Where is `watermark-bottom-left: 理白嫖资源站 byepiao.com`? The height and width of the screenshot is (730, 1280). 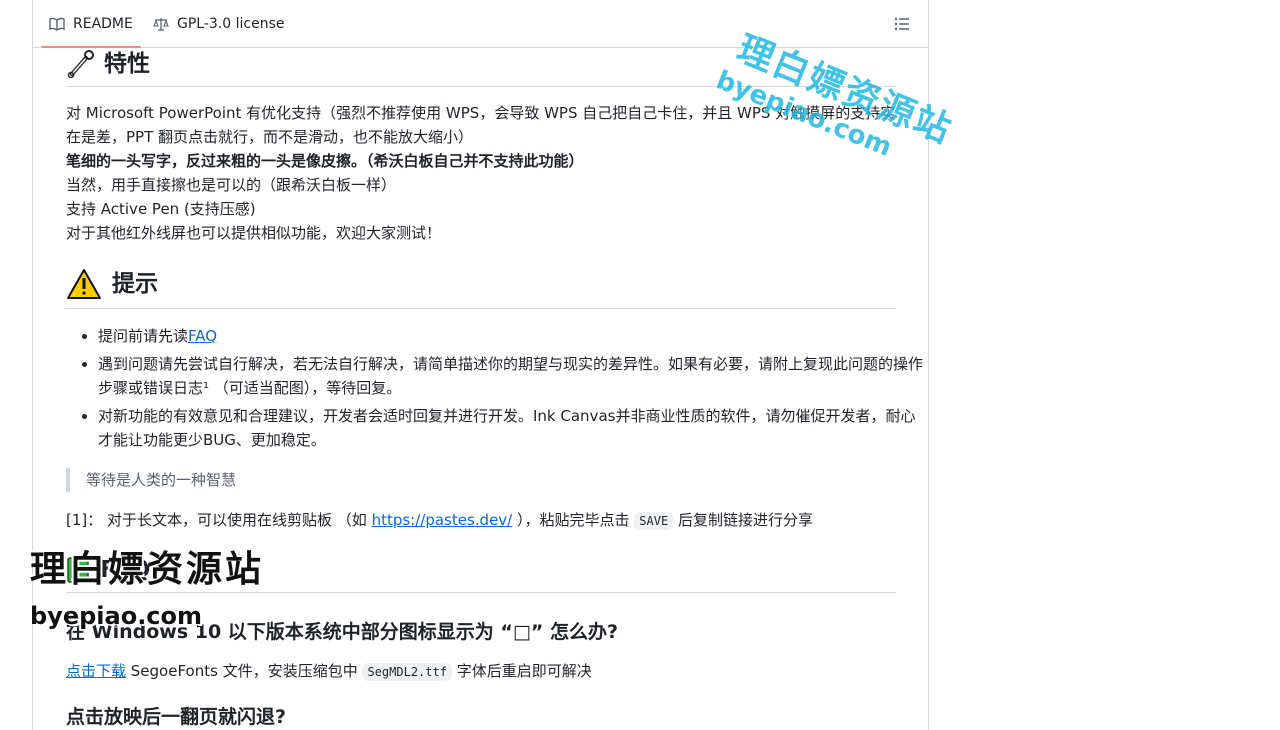 watermark-bottom-left: 理白嫖资源站 byepiao.com is located at coordinates (147, 585).